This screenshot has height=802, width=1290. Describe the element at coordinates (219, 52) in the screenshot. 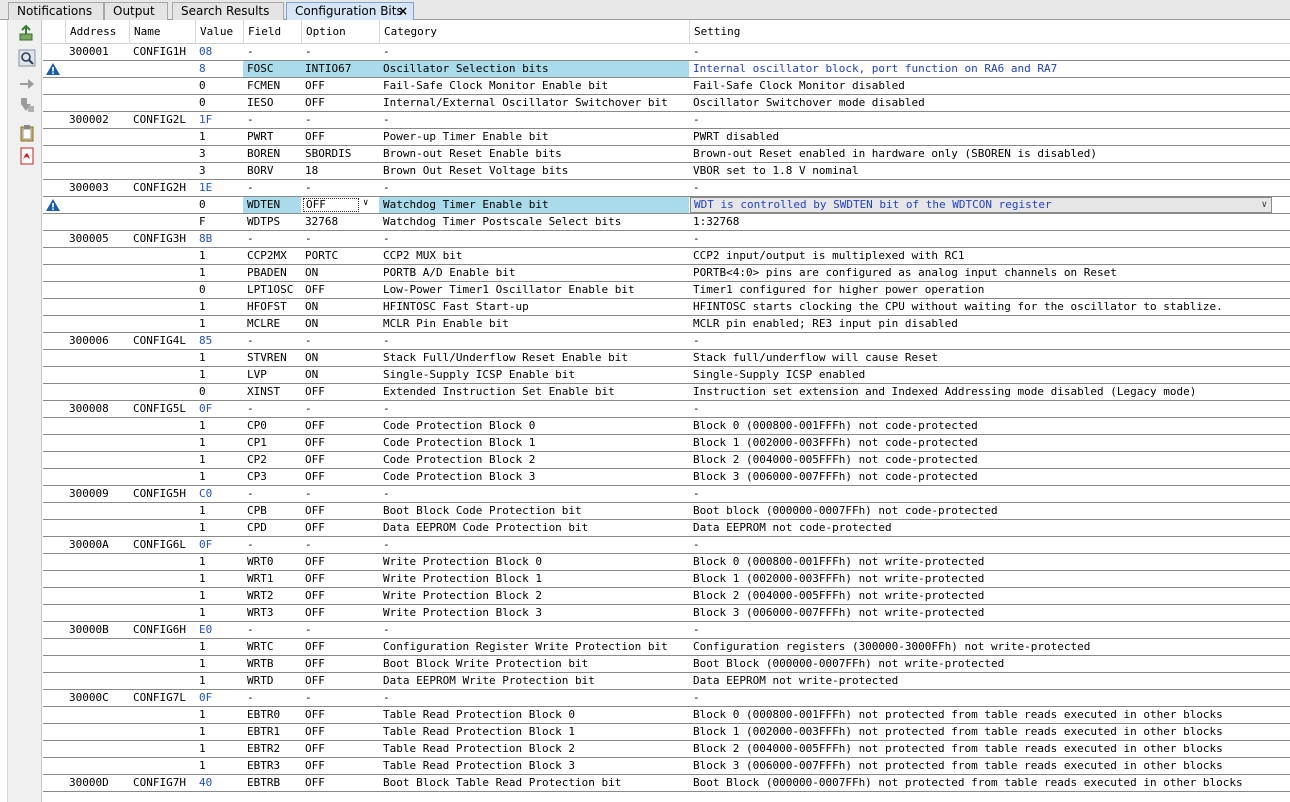

I see `value-cell: 08` at that location.